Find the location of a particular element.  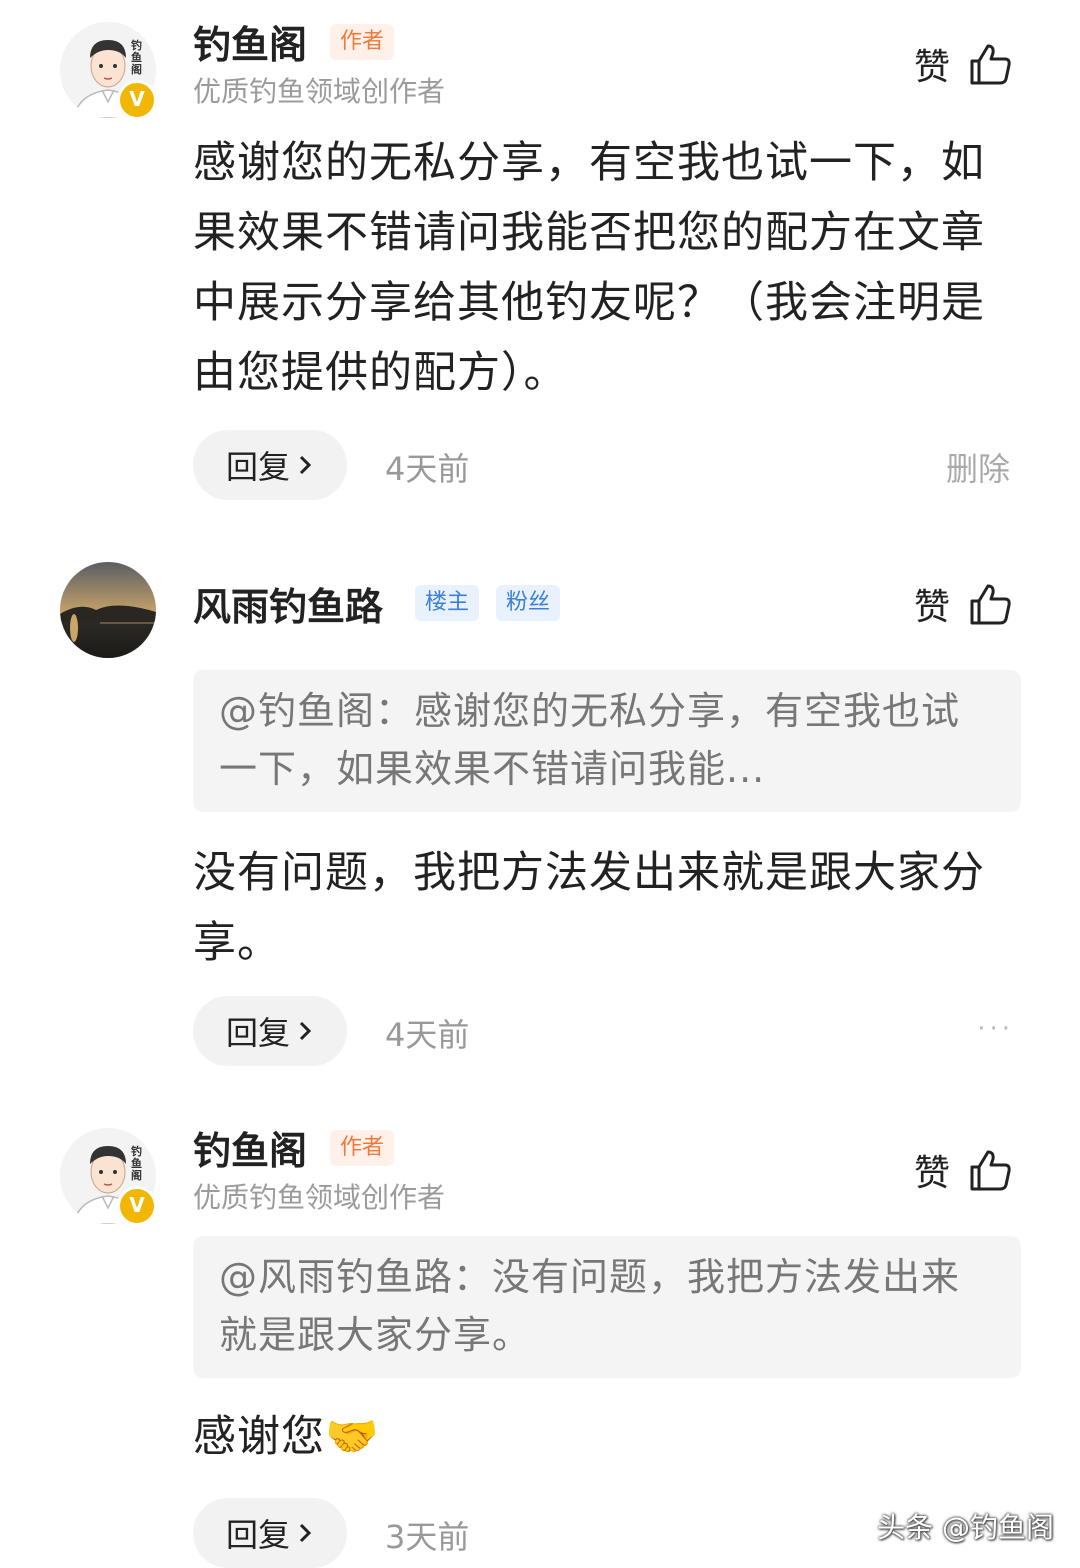

comment-text: 没有问题，我把方法发出来就是跟大家分享。 is located at coordinates (589, 908).